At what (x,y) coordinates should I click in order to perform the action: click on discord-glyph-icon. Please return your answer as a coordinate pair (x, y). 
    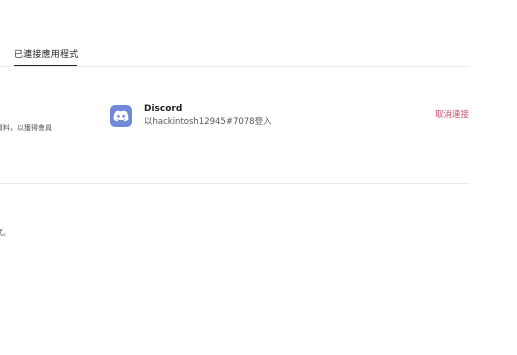
    Looking at the image, I should click on (121, 116).